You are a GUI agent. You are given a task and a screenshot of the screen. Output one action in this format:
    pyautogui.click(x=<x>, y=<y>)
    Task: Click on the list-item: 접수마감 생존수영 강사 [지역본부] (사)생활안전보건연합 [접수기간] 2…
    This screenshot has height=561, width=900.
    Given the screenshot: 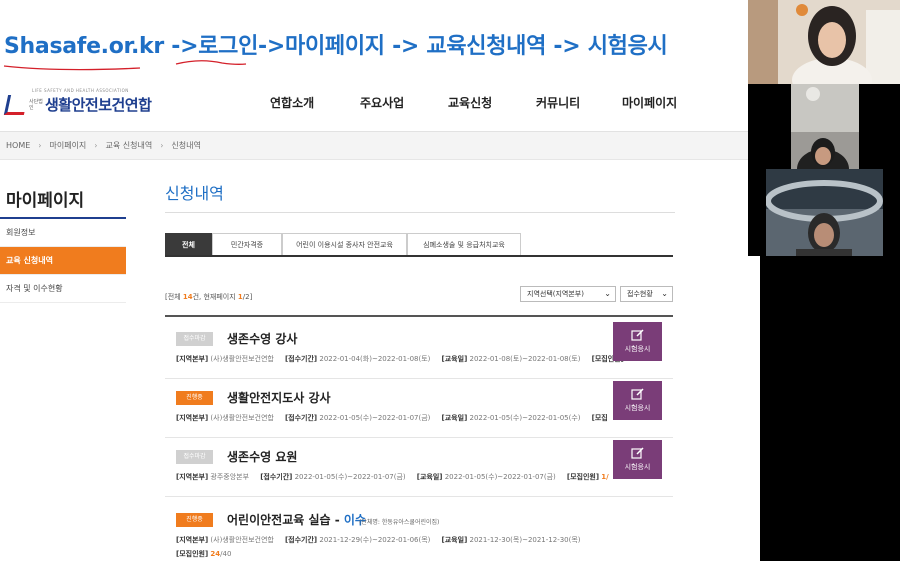 What is the action you would take?
    pyautogui.click(x=419, y=349)
    